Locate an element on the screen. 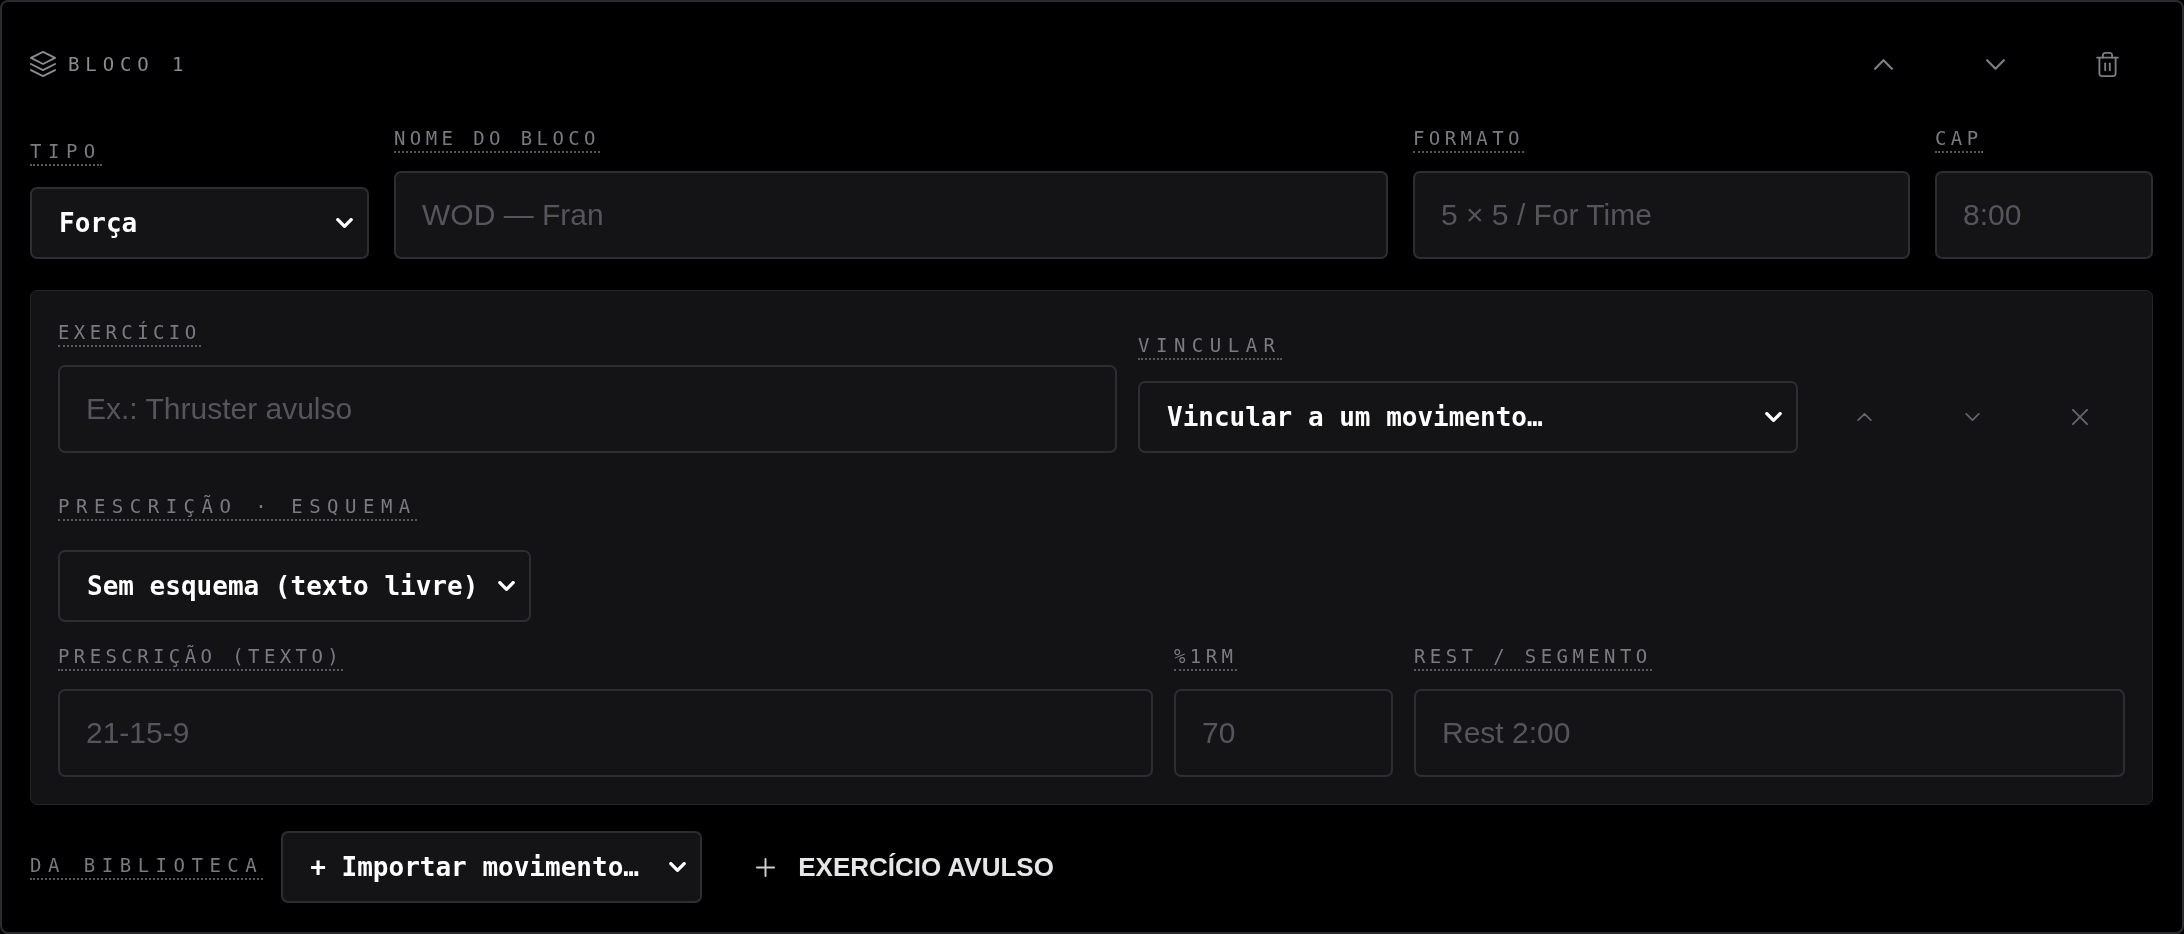  field-label: DA BIBLIOTECA is located at coordinates (147, 867).